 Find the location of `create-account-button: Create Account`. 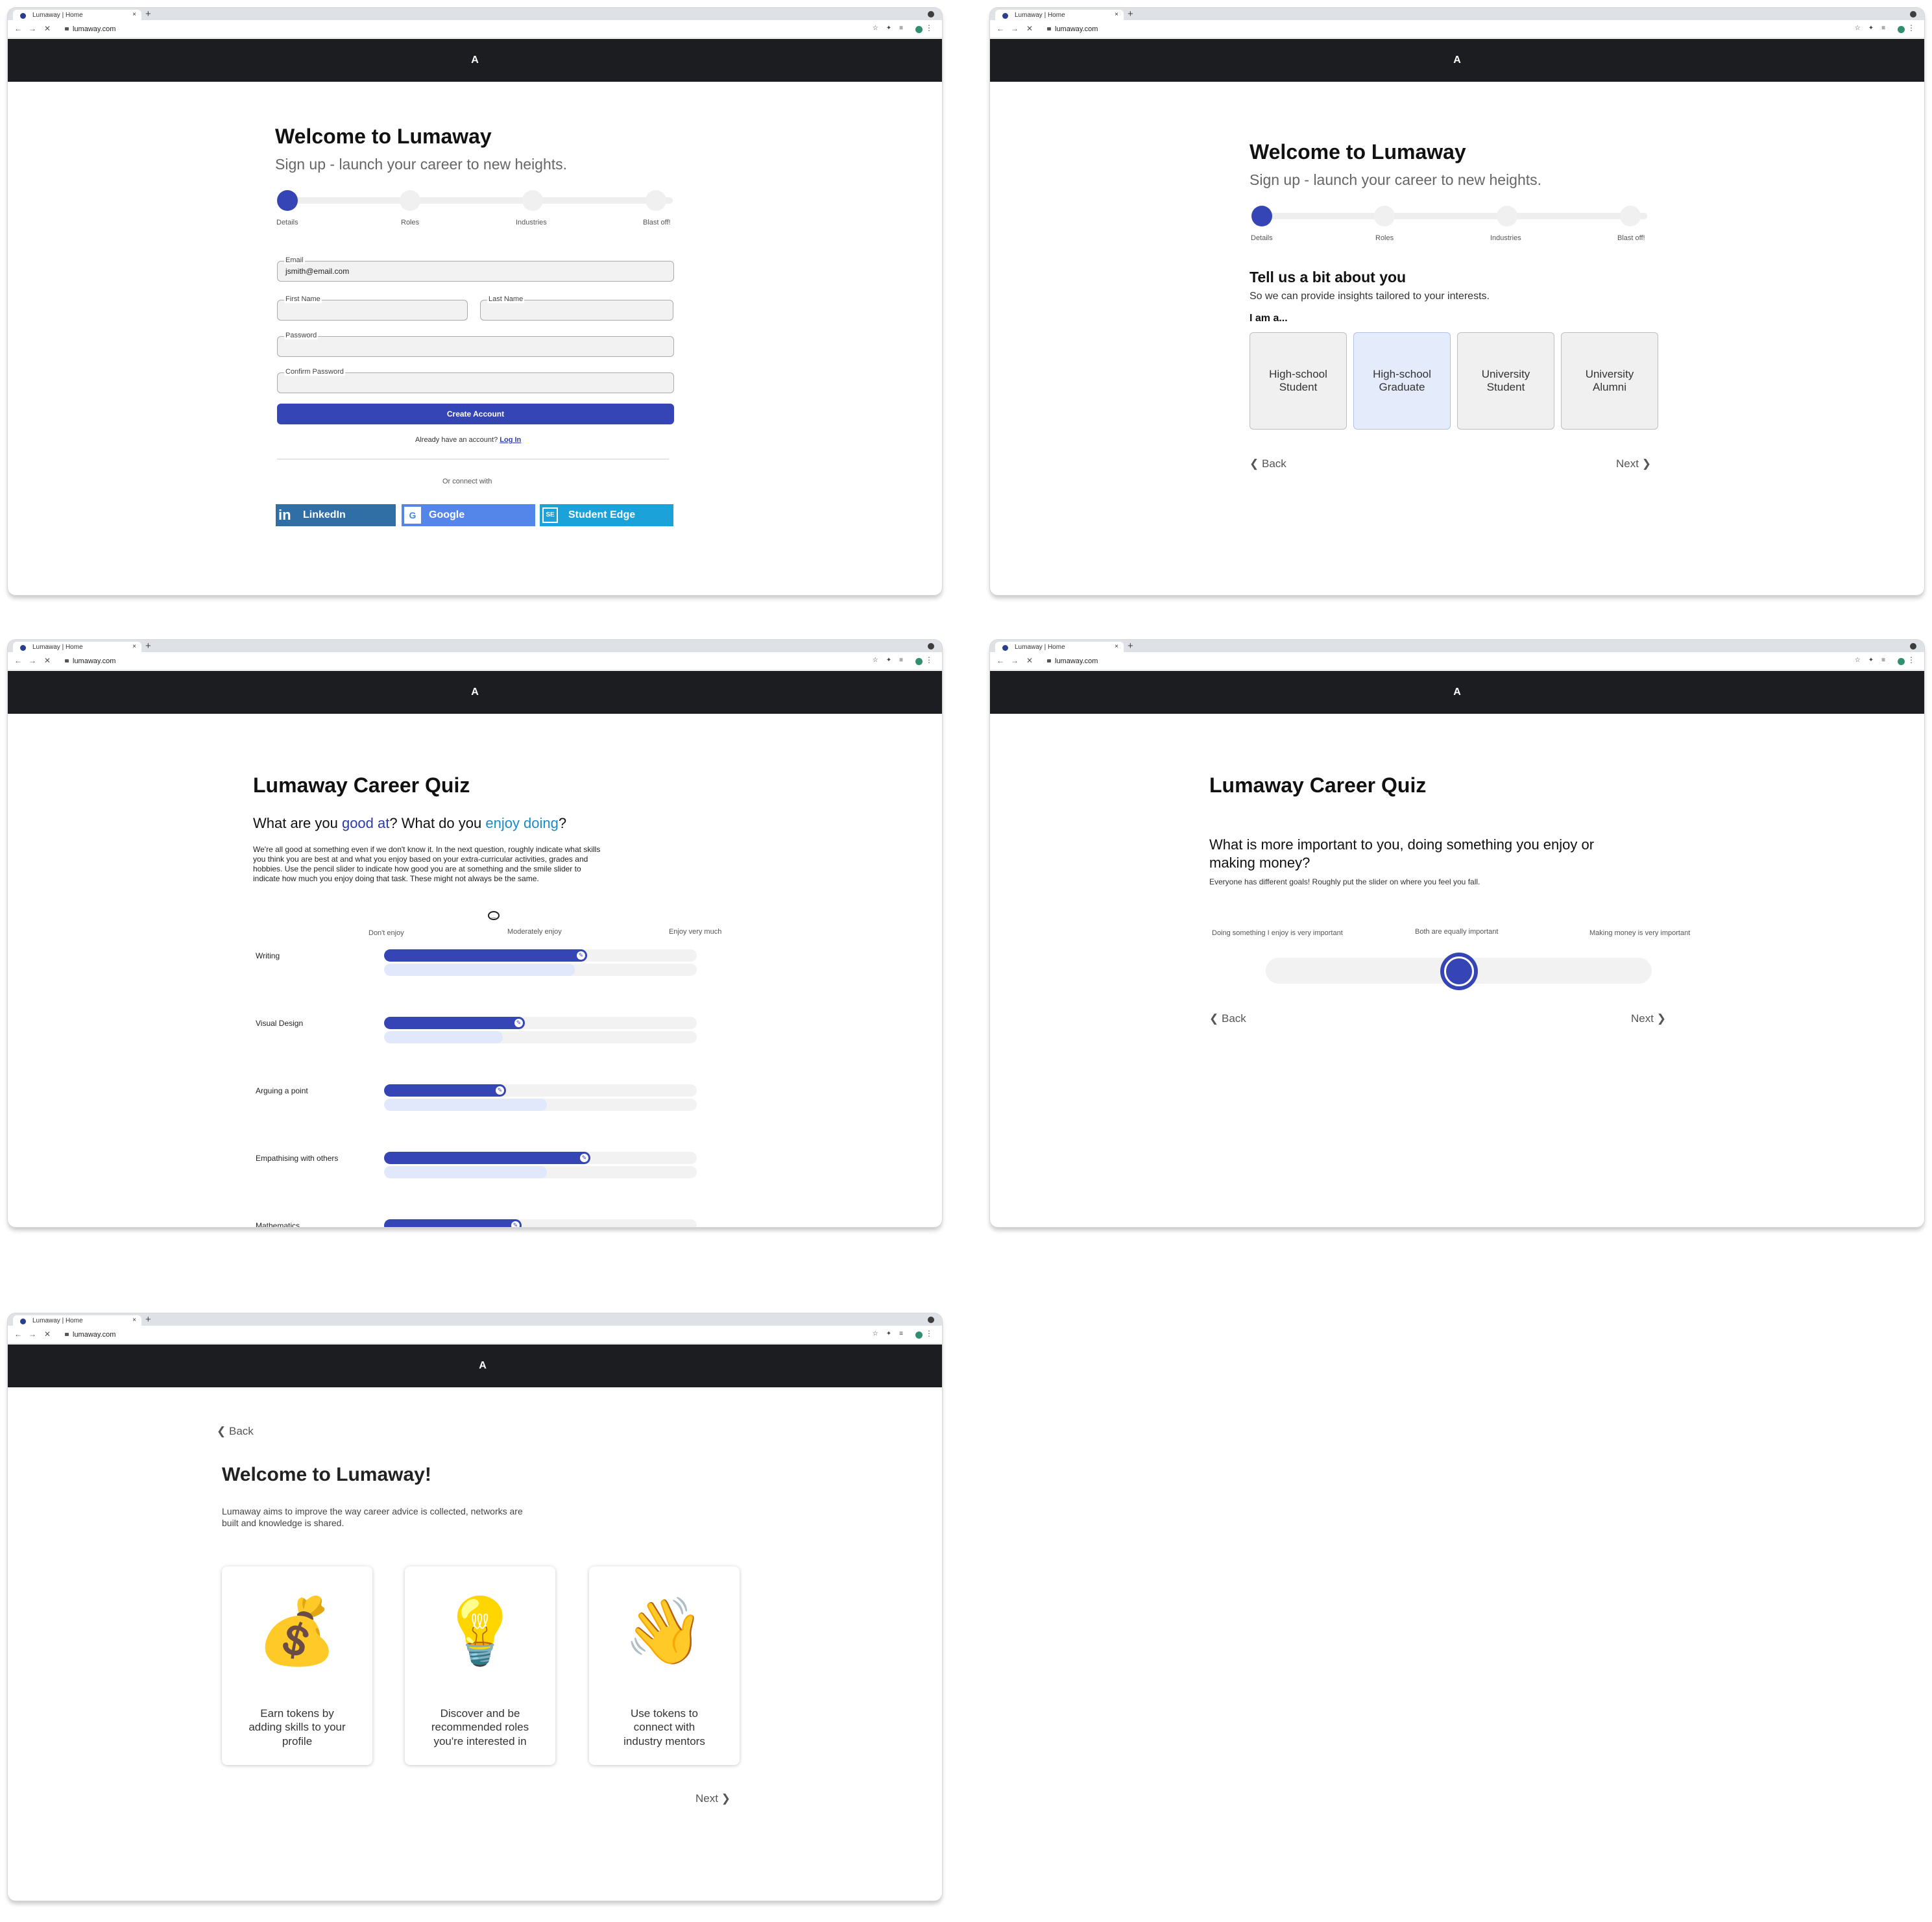

create-account-button: Create Account is located at coordinates (475, 414).